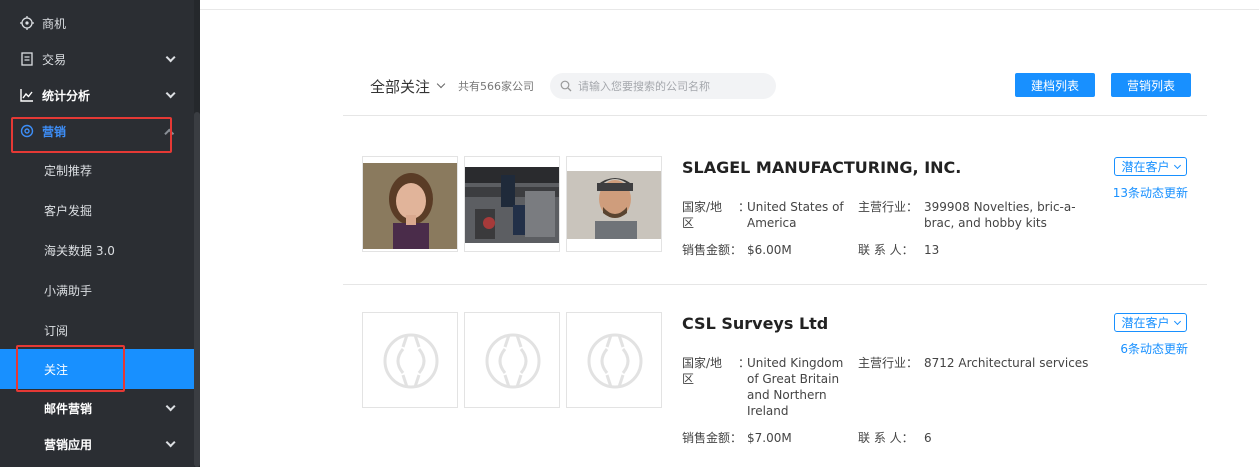  Describe the element at coordinates (769, 438) in the screenshot. I see `sales-value: $7.00M` at that location.